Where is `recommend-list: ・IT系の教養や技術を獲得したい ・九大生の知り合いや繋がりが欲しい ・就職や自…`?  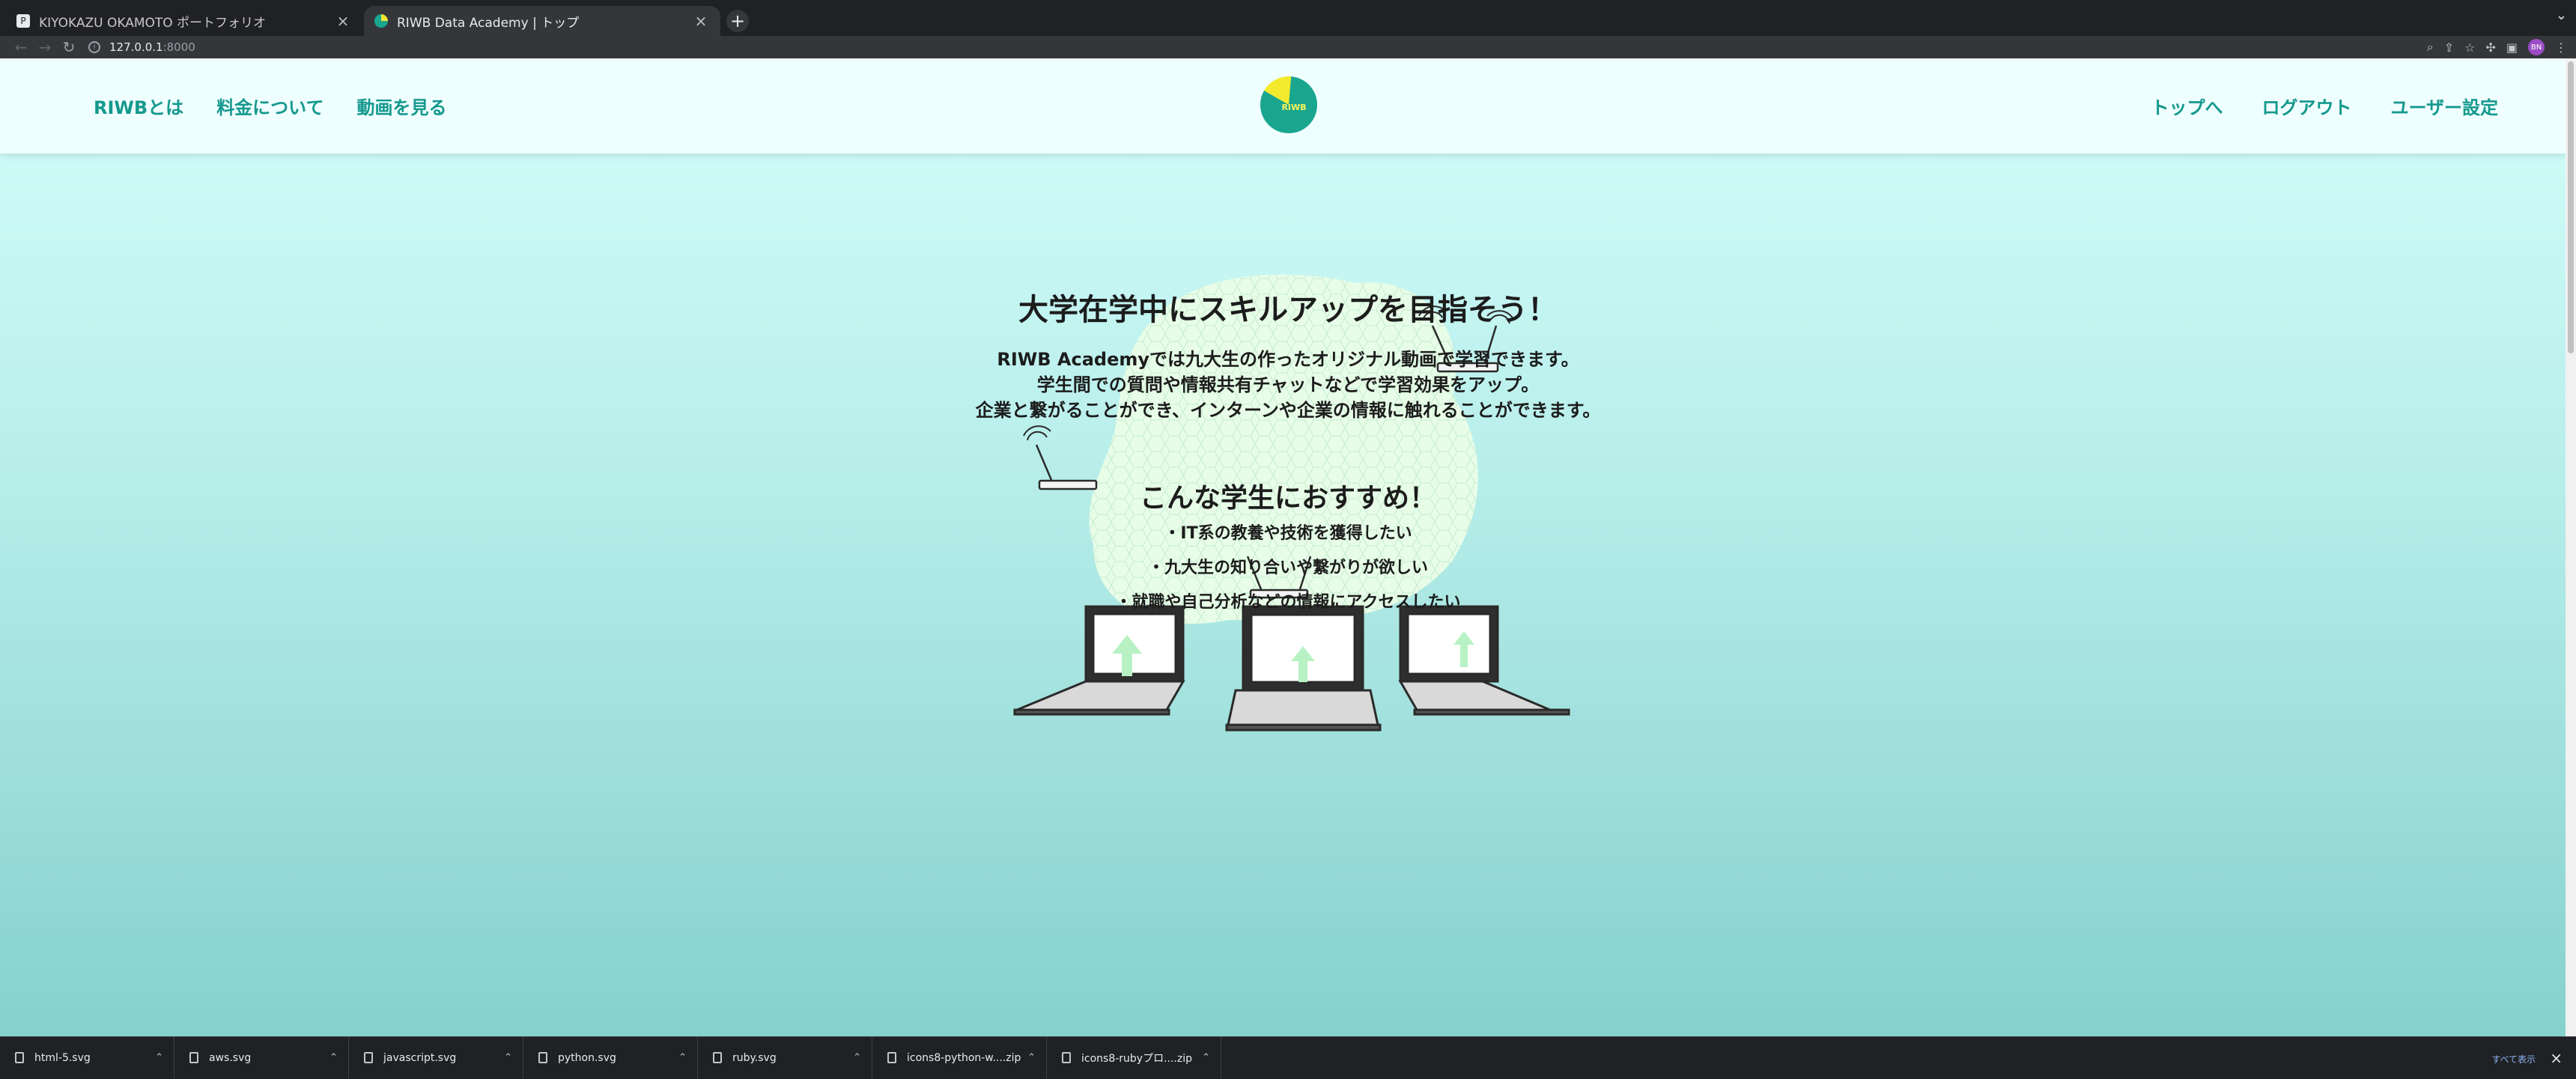
recommend-list: ・IT系の教養や技術を獲得したい ・九大生の知り合いや繋がりが欲しい ・就職や自… is located at coordinates (1288, 568).